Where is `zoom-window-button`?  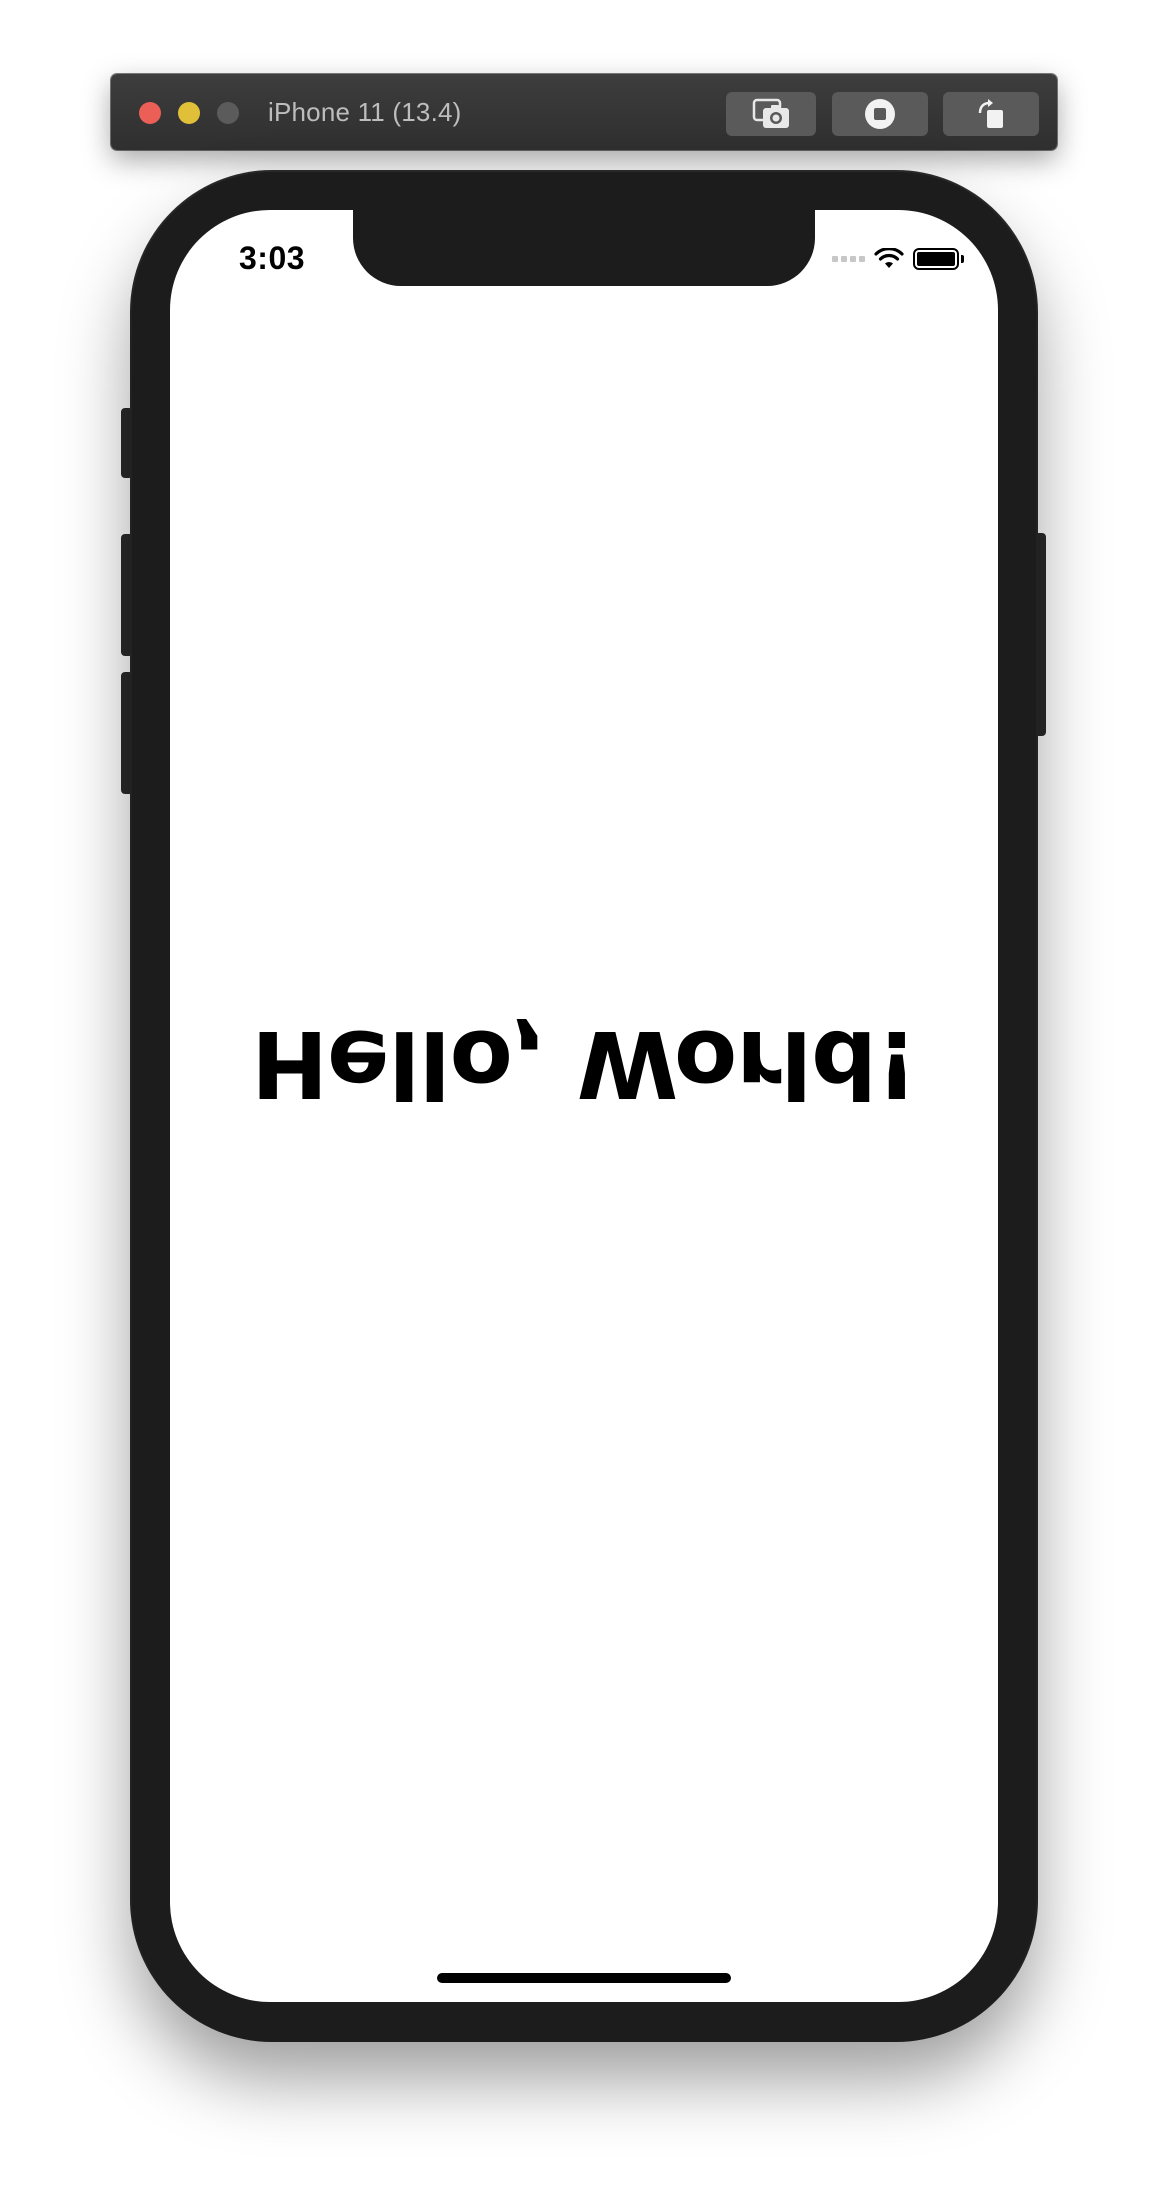 zoom-window-button is located at coordinates (228, 113).